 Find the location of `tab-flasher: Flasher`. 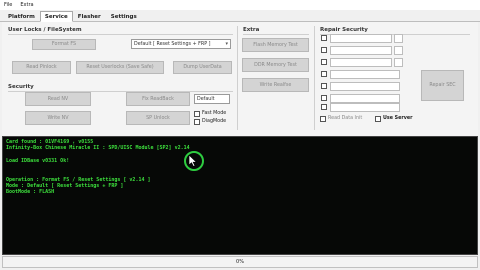

tab-flasher: Flasher is located at coordinates (89, 16).